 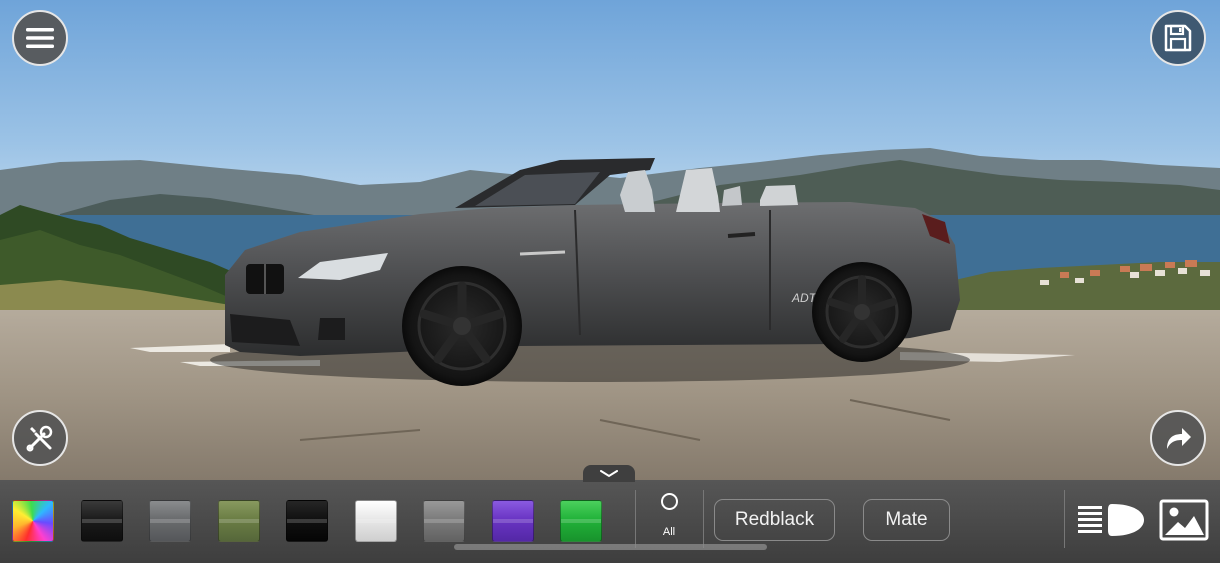 What do you see at coordinates (774, 520) in the screenshot?
I see `finish-redblack-button: Redblack` at bounding box center [774, 520].